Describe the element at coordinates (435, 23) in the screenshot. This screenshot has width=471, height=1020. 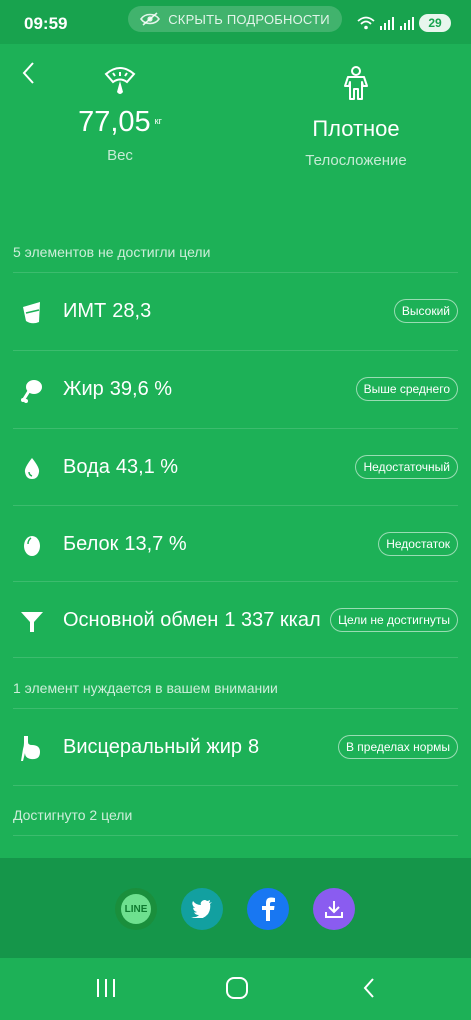
I see `battery-indicator: 29` at that location.